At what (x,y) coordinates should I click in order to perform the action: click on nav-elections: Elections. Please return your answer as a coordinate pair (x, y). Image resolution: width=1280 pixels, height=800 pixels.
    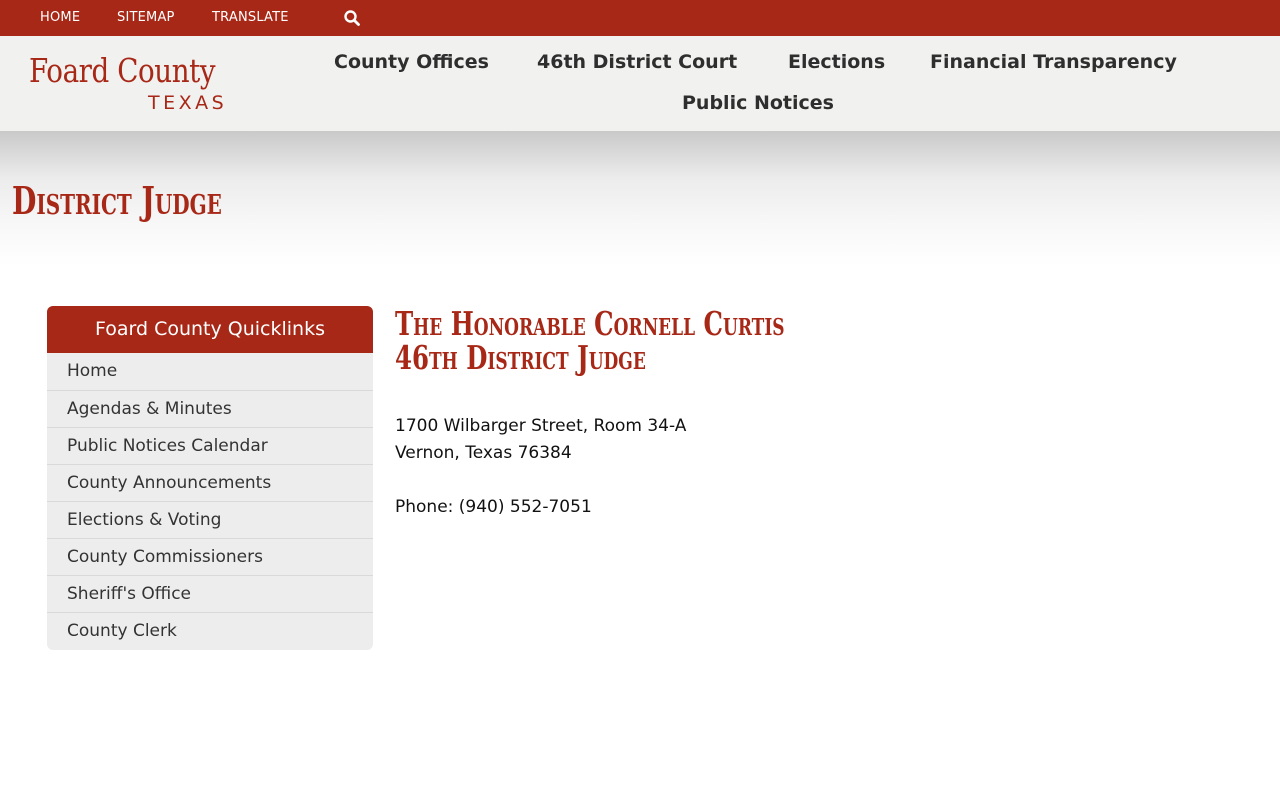
    Looking at the image, I should click on (836, 62).